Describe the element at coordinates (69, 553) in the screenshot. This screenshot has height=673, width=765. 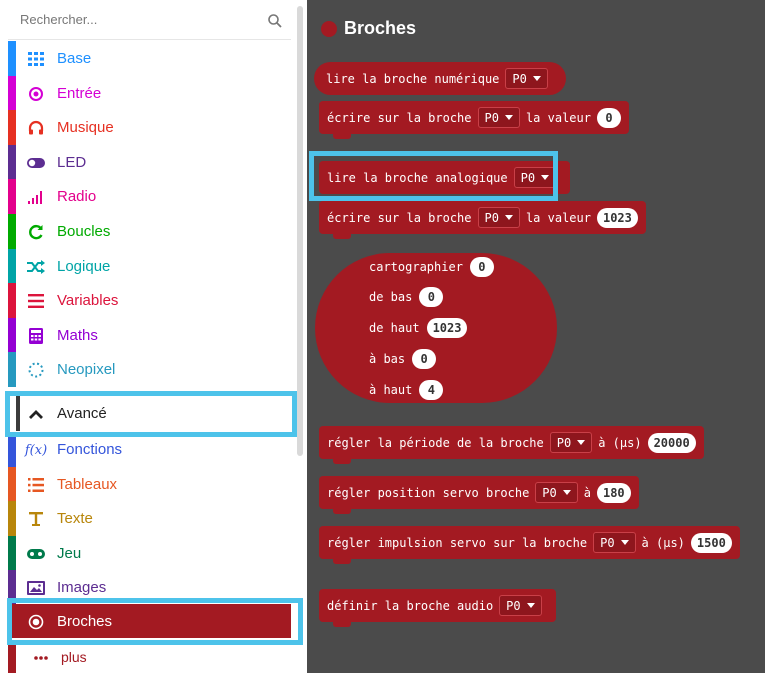
I see `category-label: Jeu` at that location.